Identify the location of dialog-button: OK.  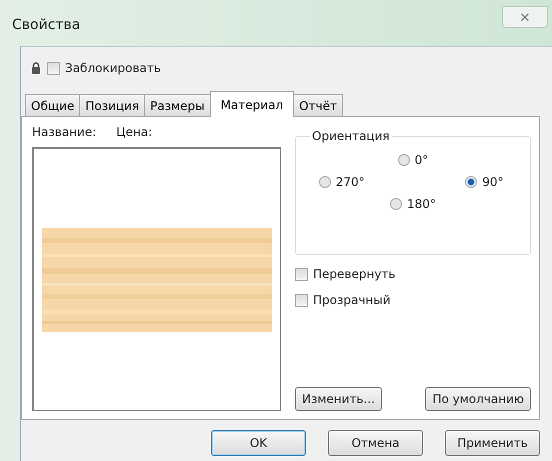
(258, 443).